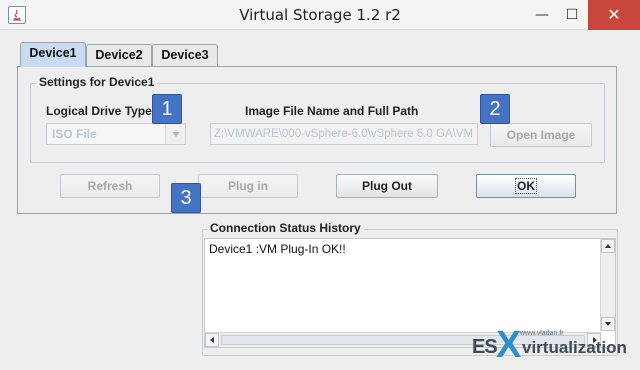 The height and width of the screenshot is (370, 640). Describe the element at coordinates (542, 333) in the screenshot. I see `watermark-url: www.vladan.fr` at that location.